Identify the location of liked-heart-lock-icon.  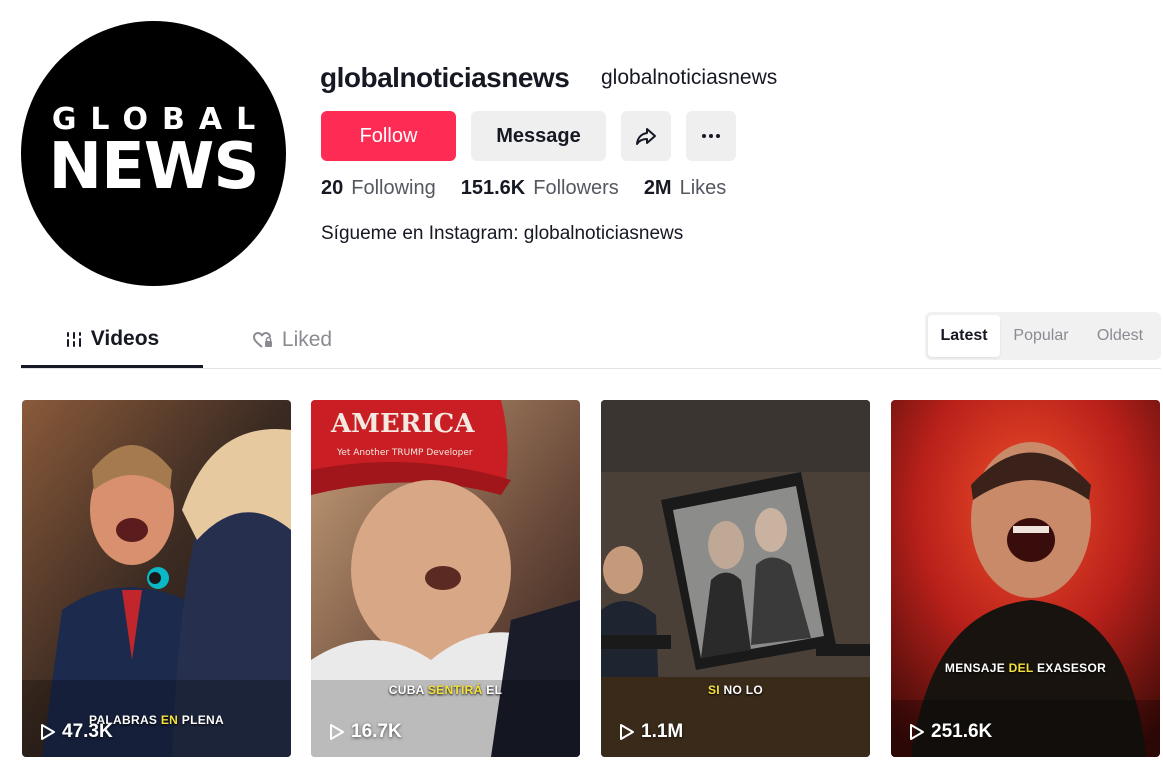
(262, 340).